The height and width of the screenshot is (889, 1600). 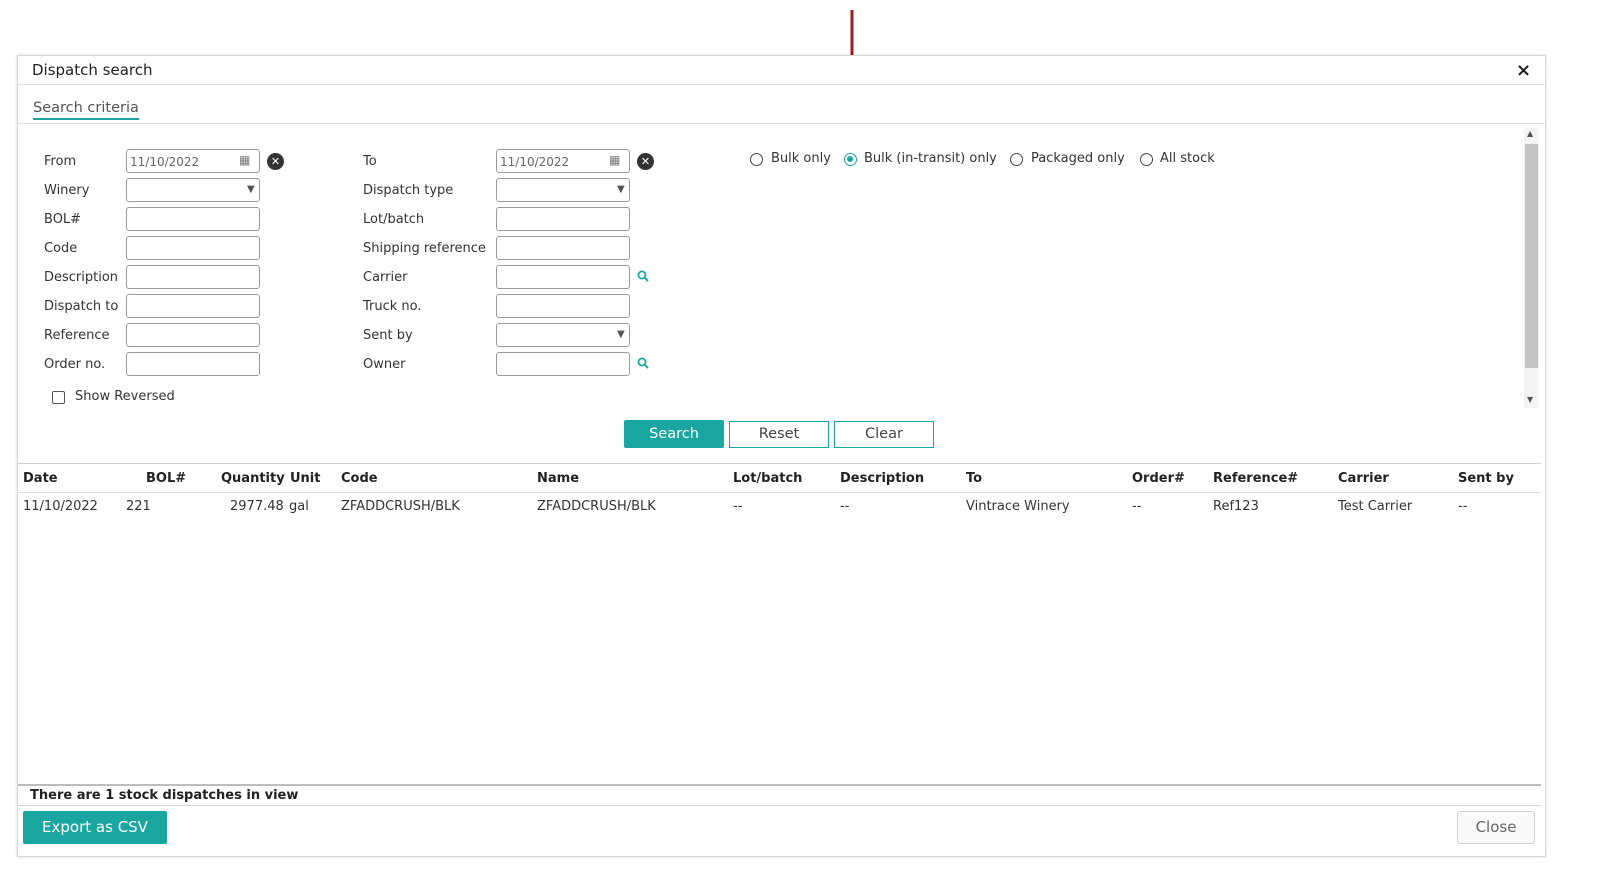 What do you see at coordinates (1146, 159) in the screenshot?
I see `radio-all-stock` at bounding box center [1146, 159].